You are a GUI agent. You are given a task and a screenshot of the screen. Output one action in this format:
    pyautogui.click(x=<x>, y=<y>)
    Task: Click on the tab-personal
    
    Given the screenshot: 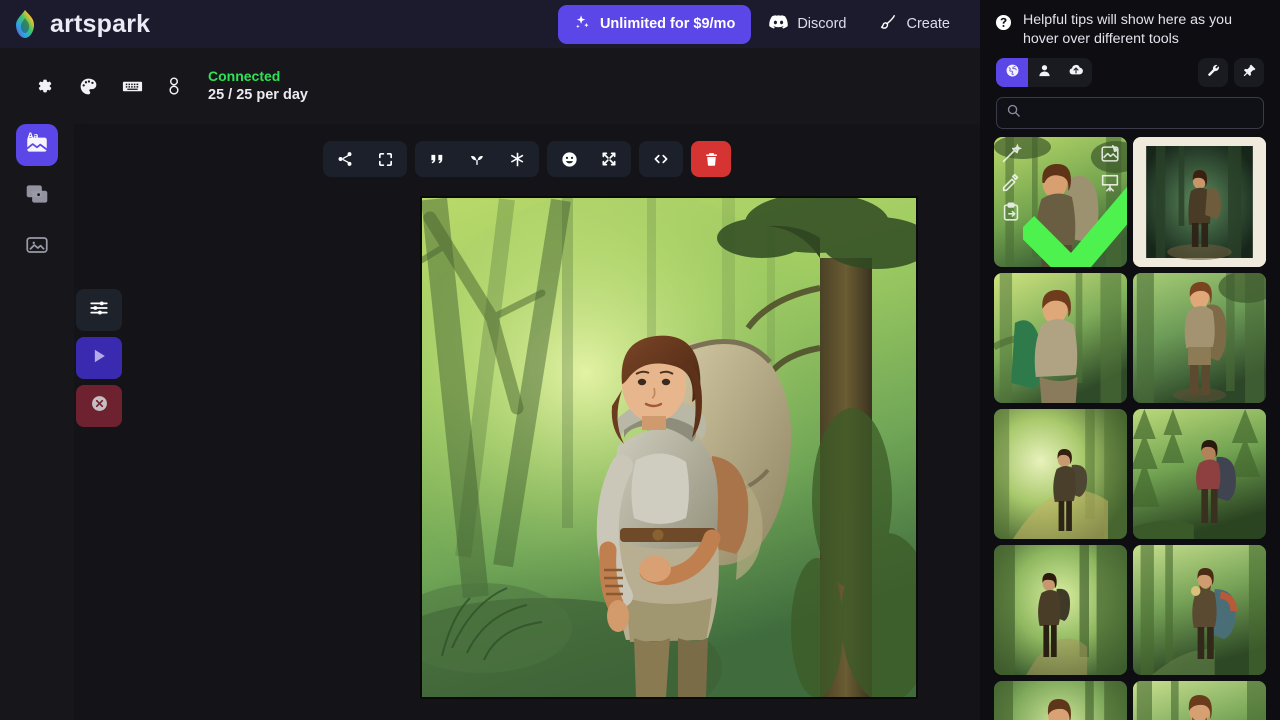 What is the action you would take?
    pyautogui.click(x=1044, y=72)
    